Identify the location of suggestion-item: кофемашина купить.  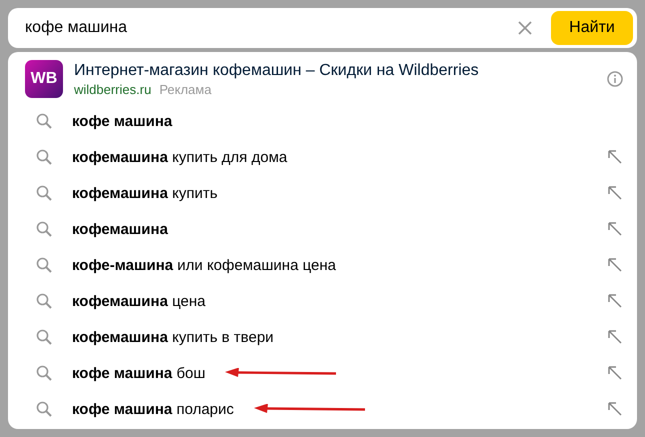
(322, 193).